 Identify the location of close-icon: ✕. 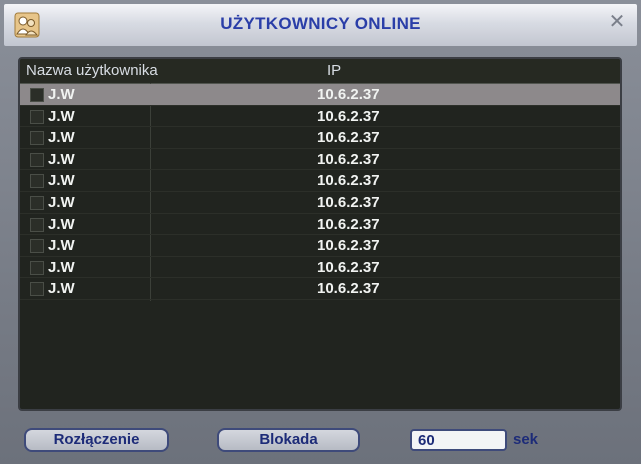
(617, 22).